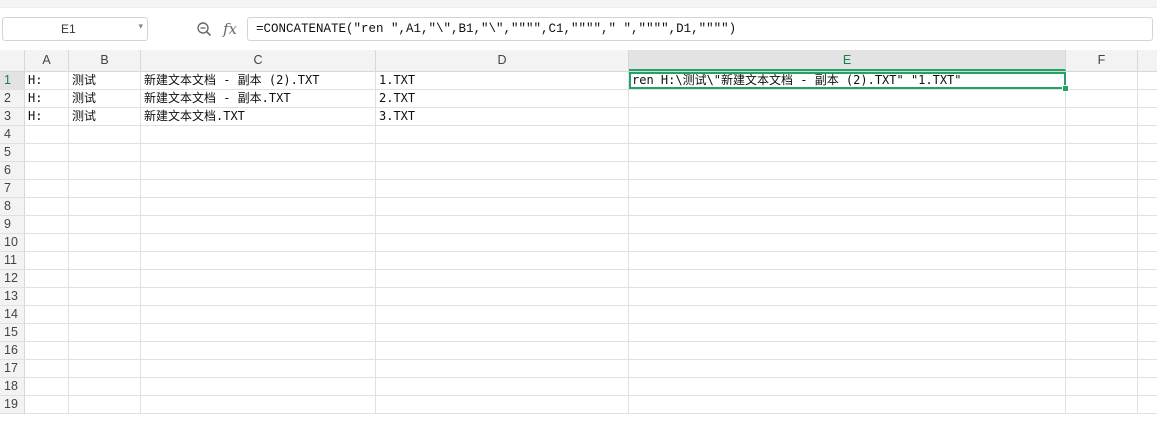 The height and width of the screenshot is (423, 1157). What do you see at coordinates (502, 152) in the screenshot?
I see `cell-d5` at bounding box center [502, 152].